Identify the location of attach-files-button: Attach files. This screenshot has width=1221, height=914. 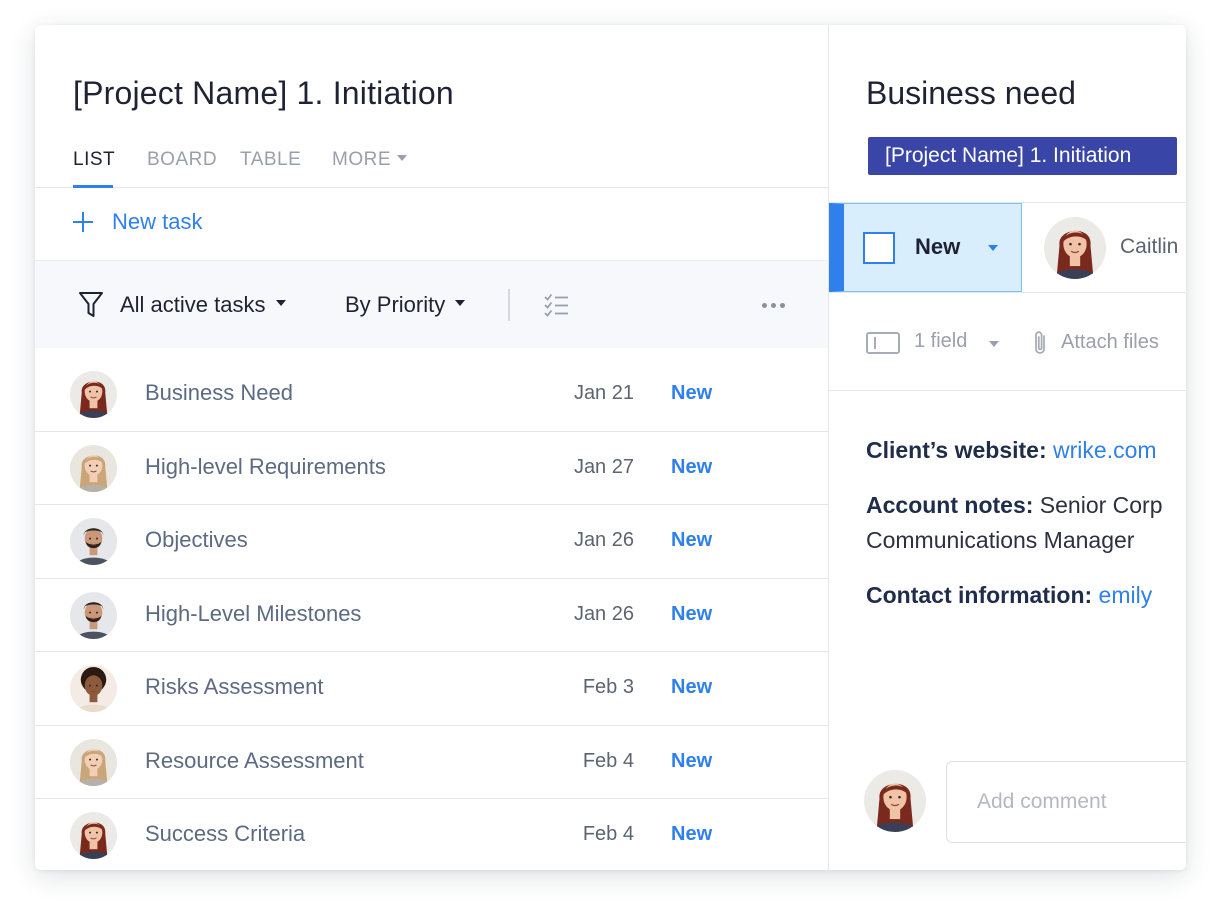
(1110, 342).